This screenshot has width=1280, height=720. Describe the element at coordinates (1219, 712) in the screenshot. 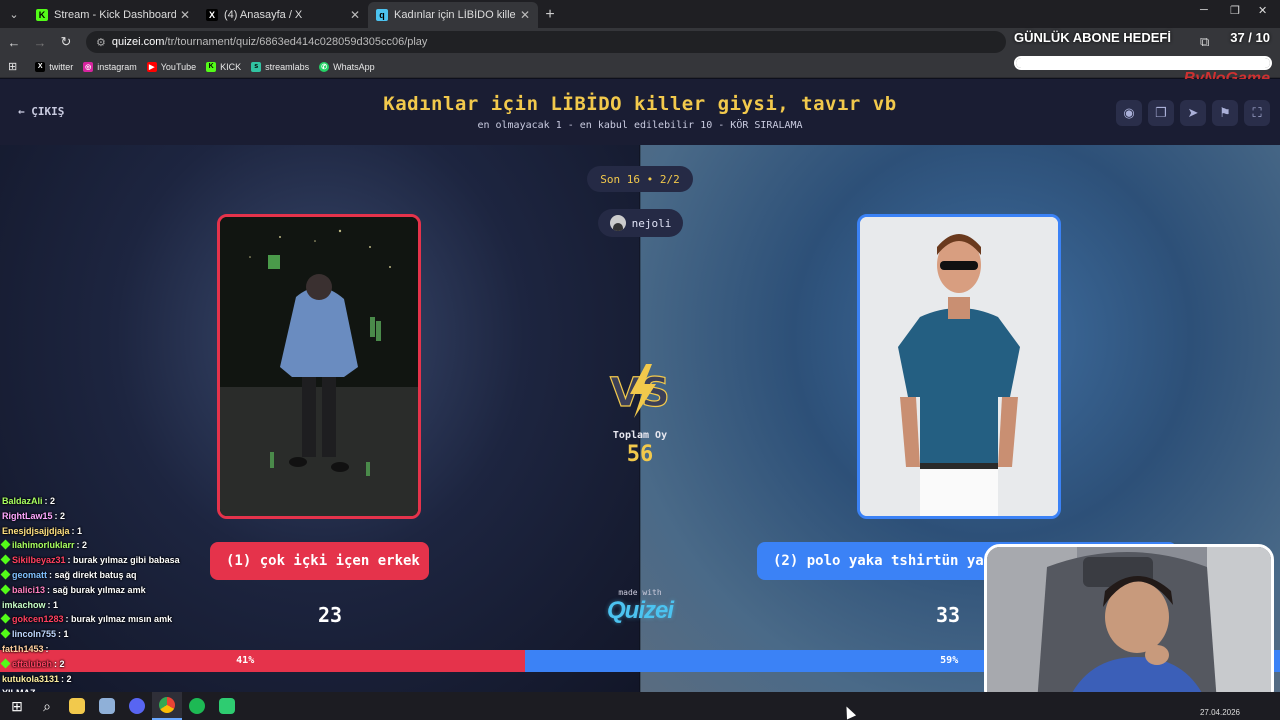

I see `taskbar-date: 27.04.2026` at that location.